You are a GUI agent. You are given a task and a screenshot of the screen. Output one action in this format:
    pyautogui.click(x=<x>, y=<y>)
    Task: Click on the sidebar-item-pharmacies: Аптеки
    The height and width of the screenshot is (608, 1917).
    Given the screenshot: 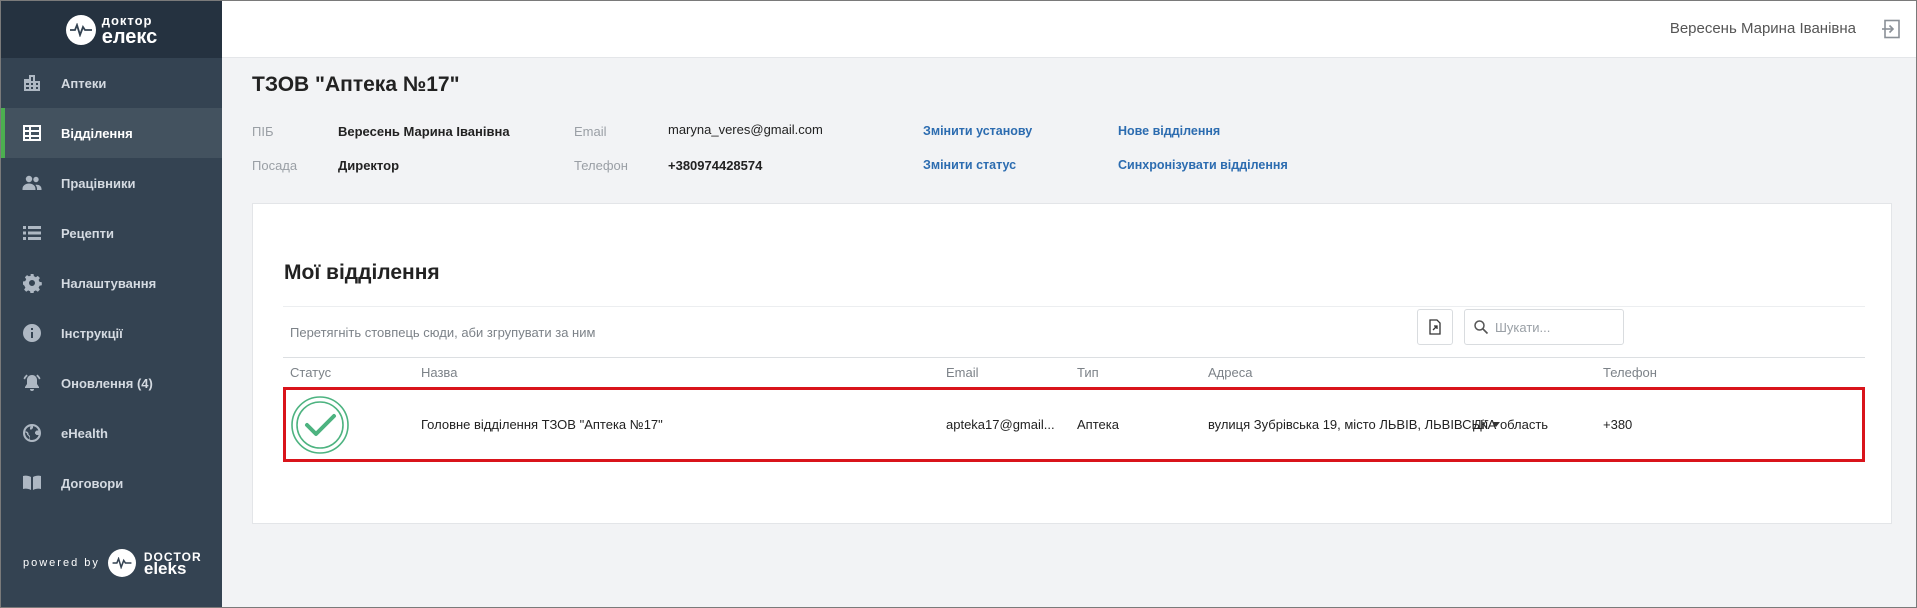 What is the action you would take?
    pyautogui.click(x=111, y=83)
    